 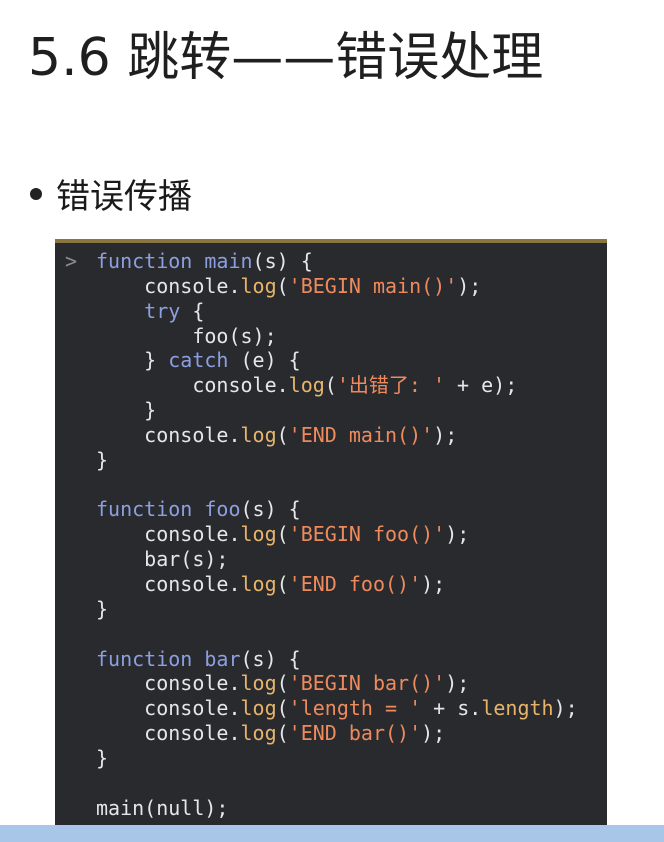 I want to click on code-token: main, so click(x=228, y=261).